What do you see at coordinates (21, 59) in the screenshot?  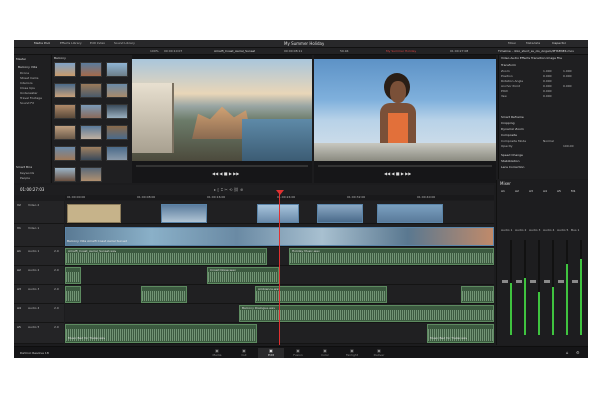 I see `bin-master: Master` at bounding box center [21, 59].